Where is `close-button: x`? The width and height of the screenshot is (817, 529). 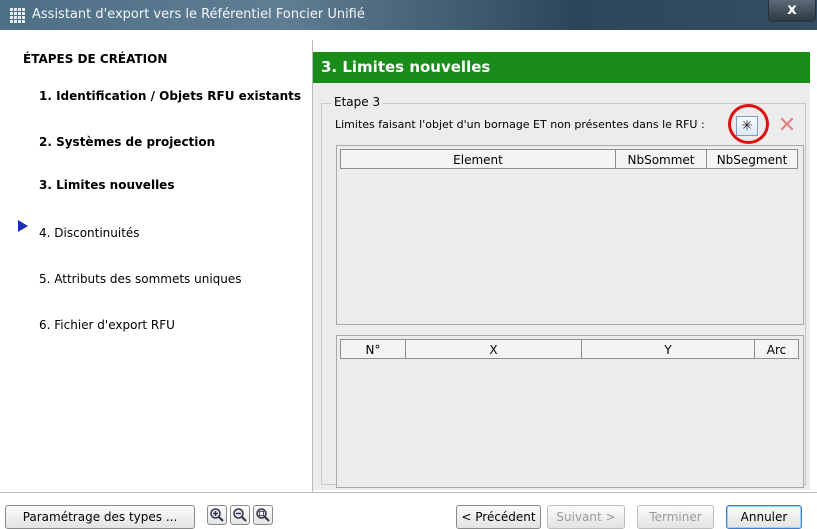 close-button: x is located at coordinates (792, 11).